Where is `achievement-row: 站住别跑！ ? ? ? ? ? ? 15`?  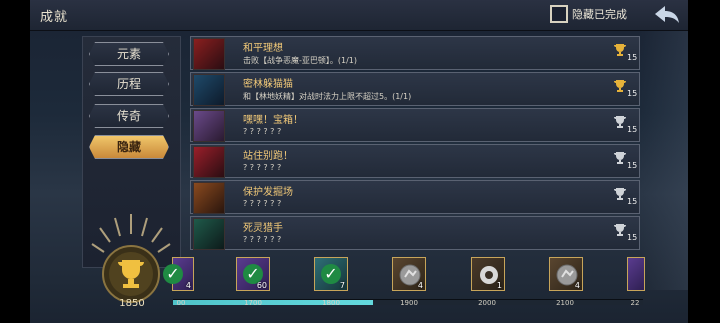
achievement-row: 站住别跑！ ? ? ? ? ? ? 15 is located at coordinates (415, 161).